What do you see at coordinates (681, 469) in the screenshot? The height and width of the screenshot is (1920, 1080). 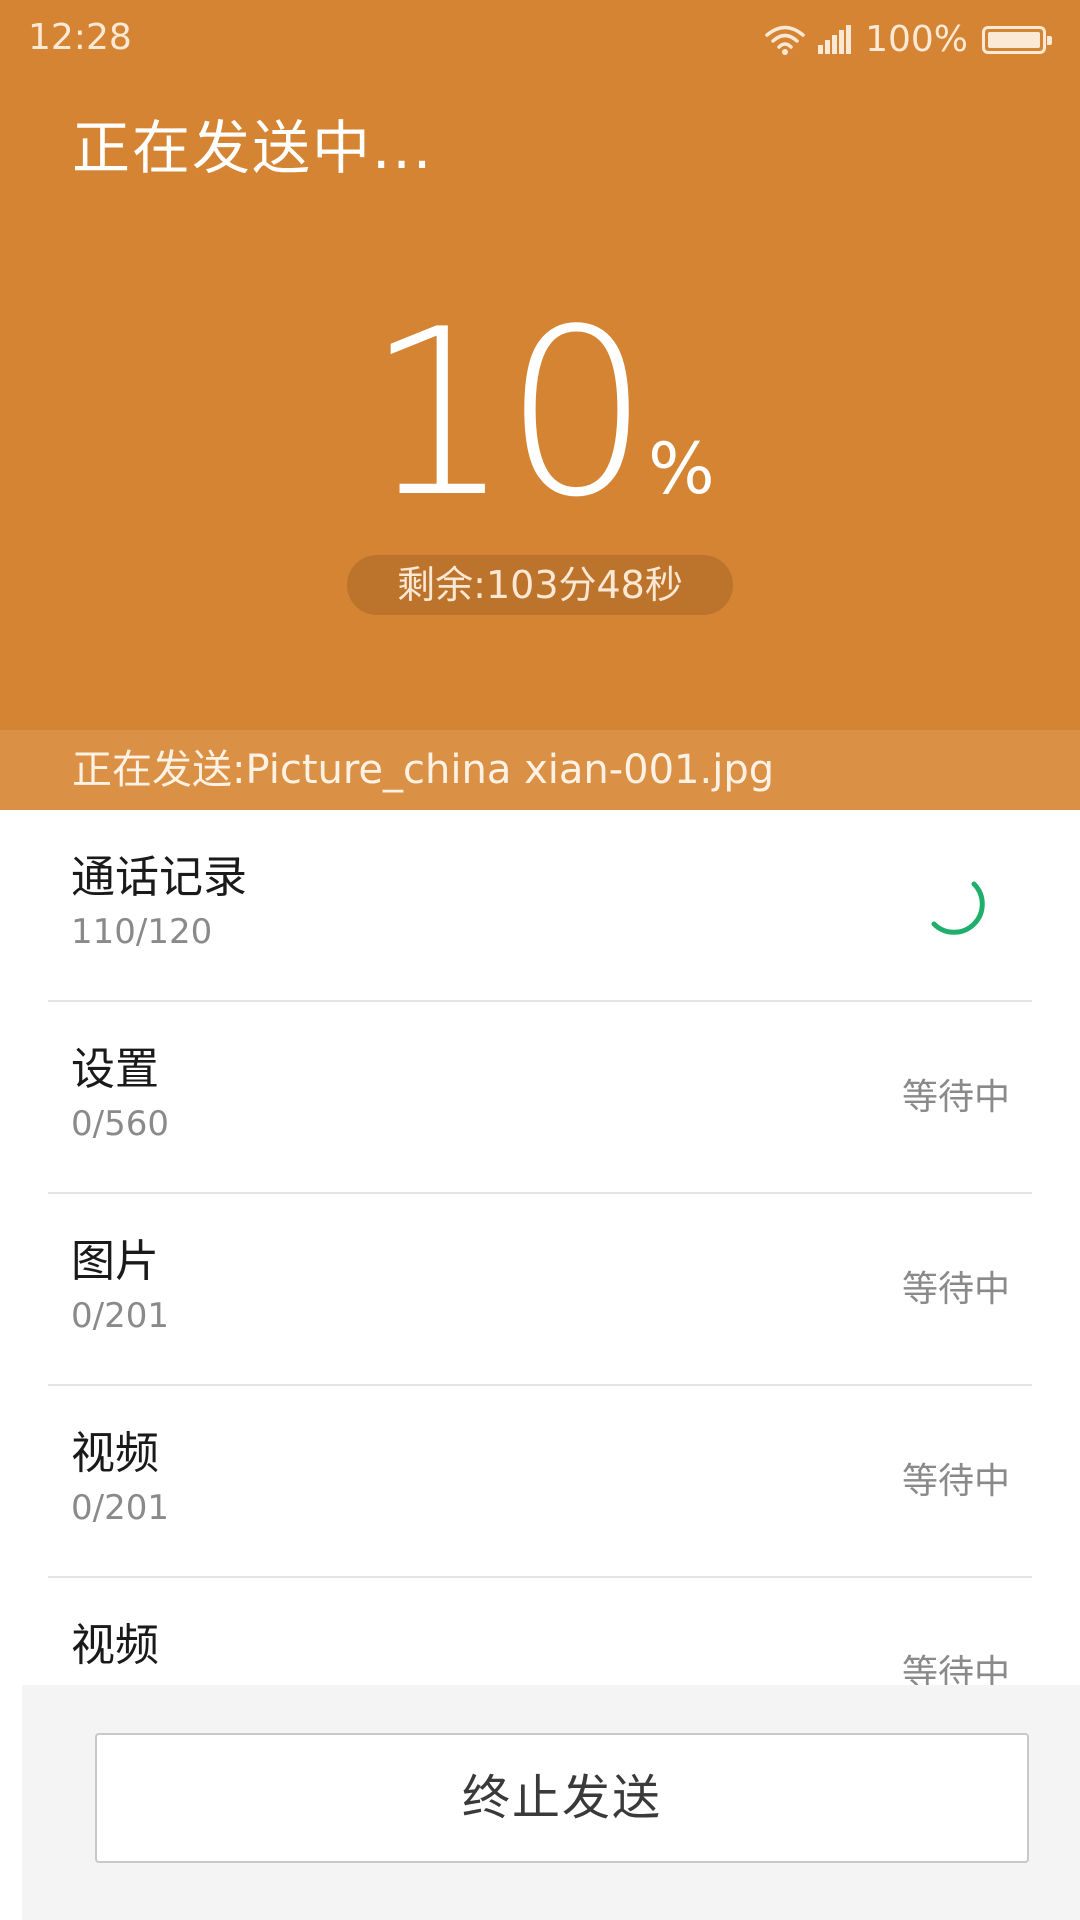 I see `progress-unit: %` at bounding box center [681, 469].